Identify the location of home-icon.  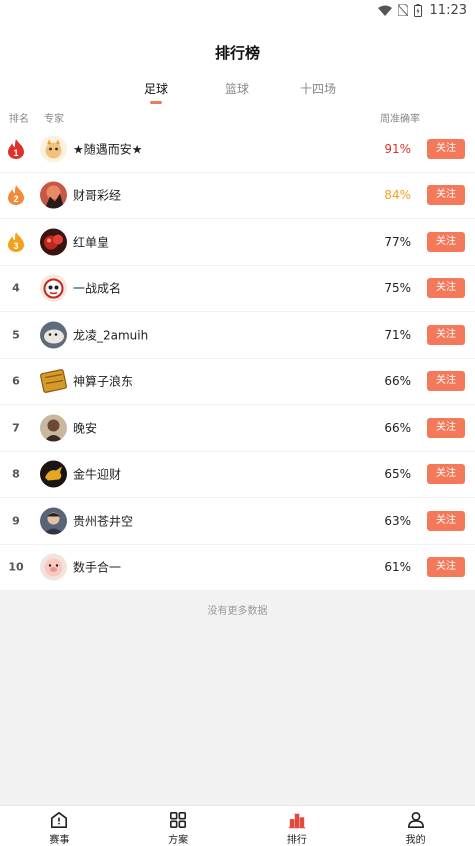
(59, 820).